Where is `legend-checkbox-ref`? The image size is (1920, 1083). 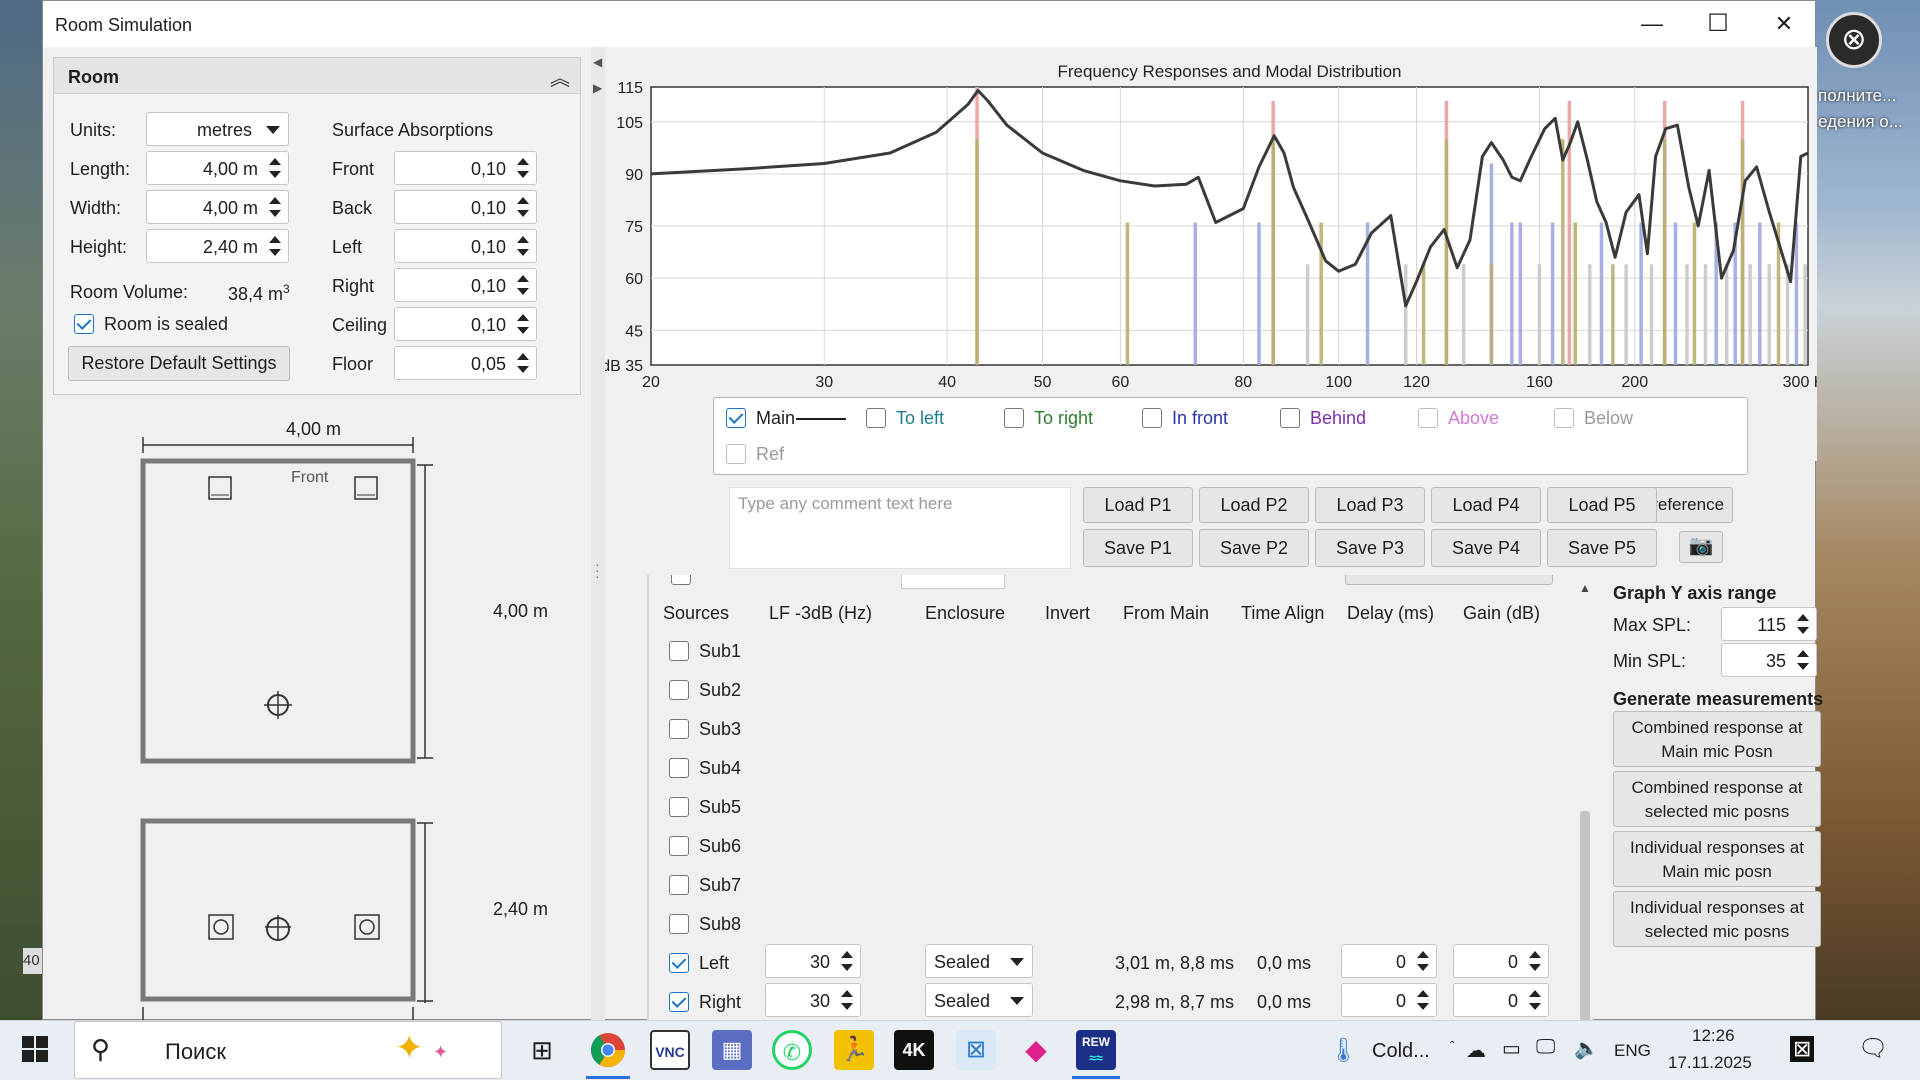 legend-checkbox-ref is located at coordinates (736, 454).